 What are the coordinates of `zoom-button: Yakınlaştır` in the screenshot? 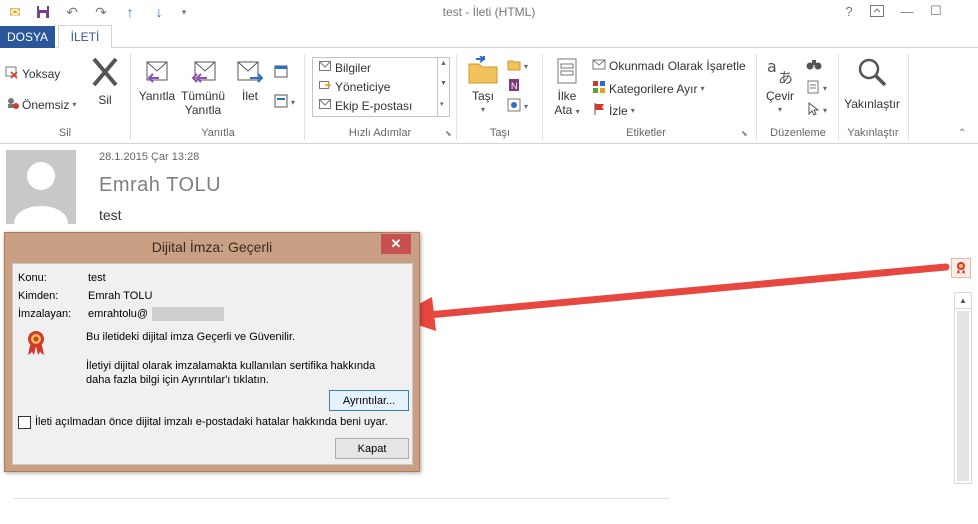 It's located at (872, 83).